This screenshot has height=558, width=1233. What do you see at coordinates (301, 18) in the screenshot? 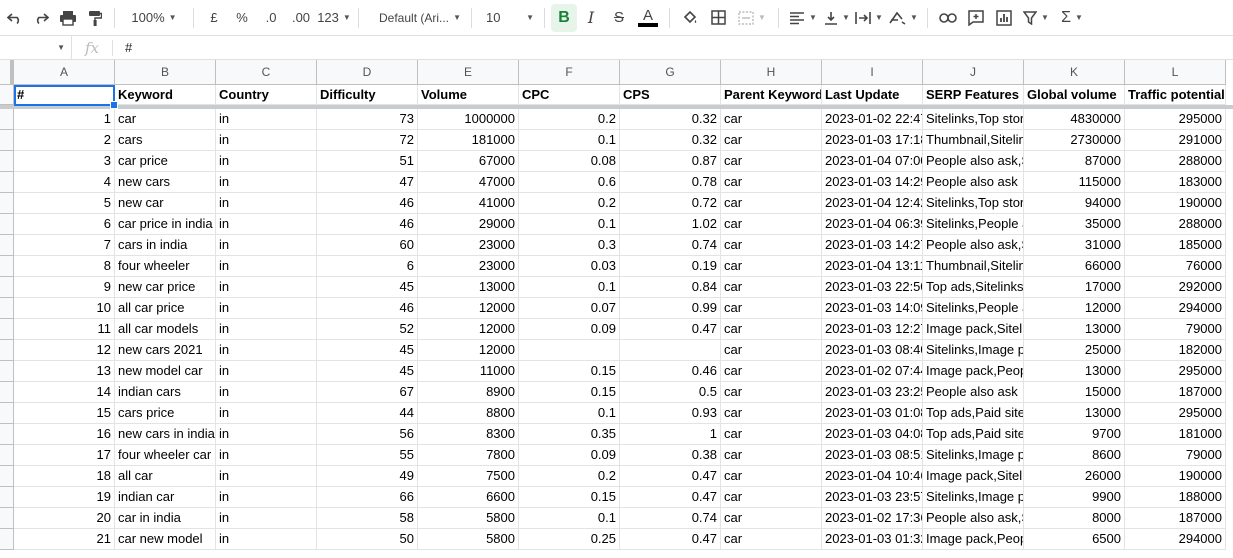
I see `increase-decimal-button: .00` at bounding box center [301, 18].